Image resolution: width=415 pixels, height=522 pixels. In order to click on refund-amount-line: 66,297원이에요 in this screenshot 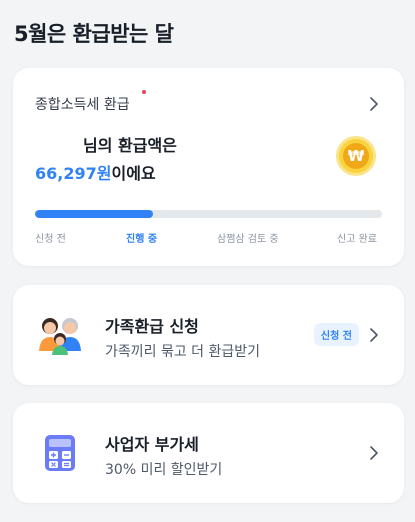, I will do `click(95, 172)`.